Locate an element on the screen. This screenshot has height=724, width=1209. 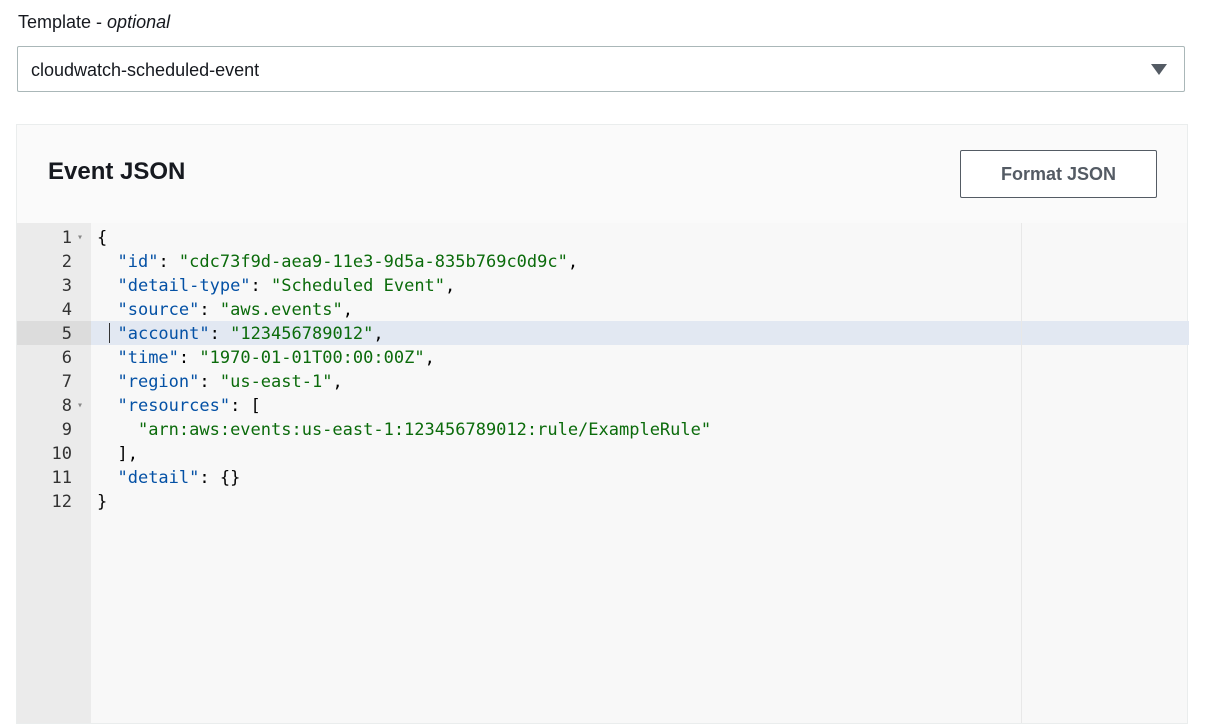
json-punct: ], is located at coordinates (117, 454).